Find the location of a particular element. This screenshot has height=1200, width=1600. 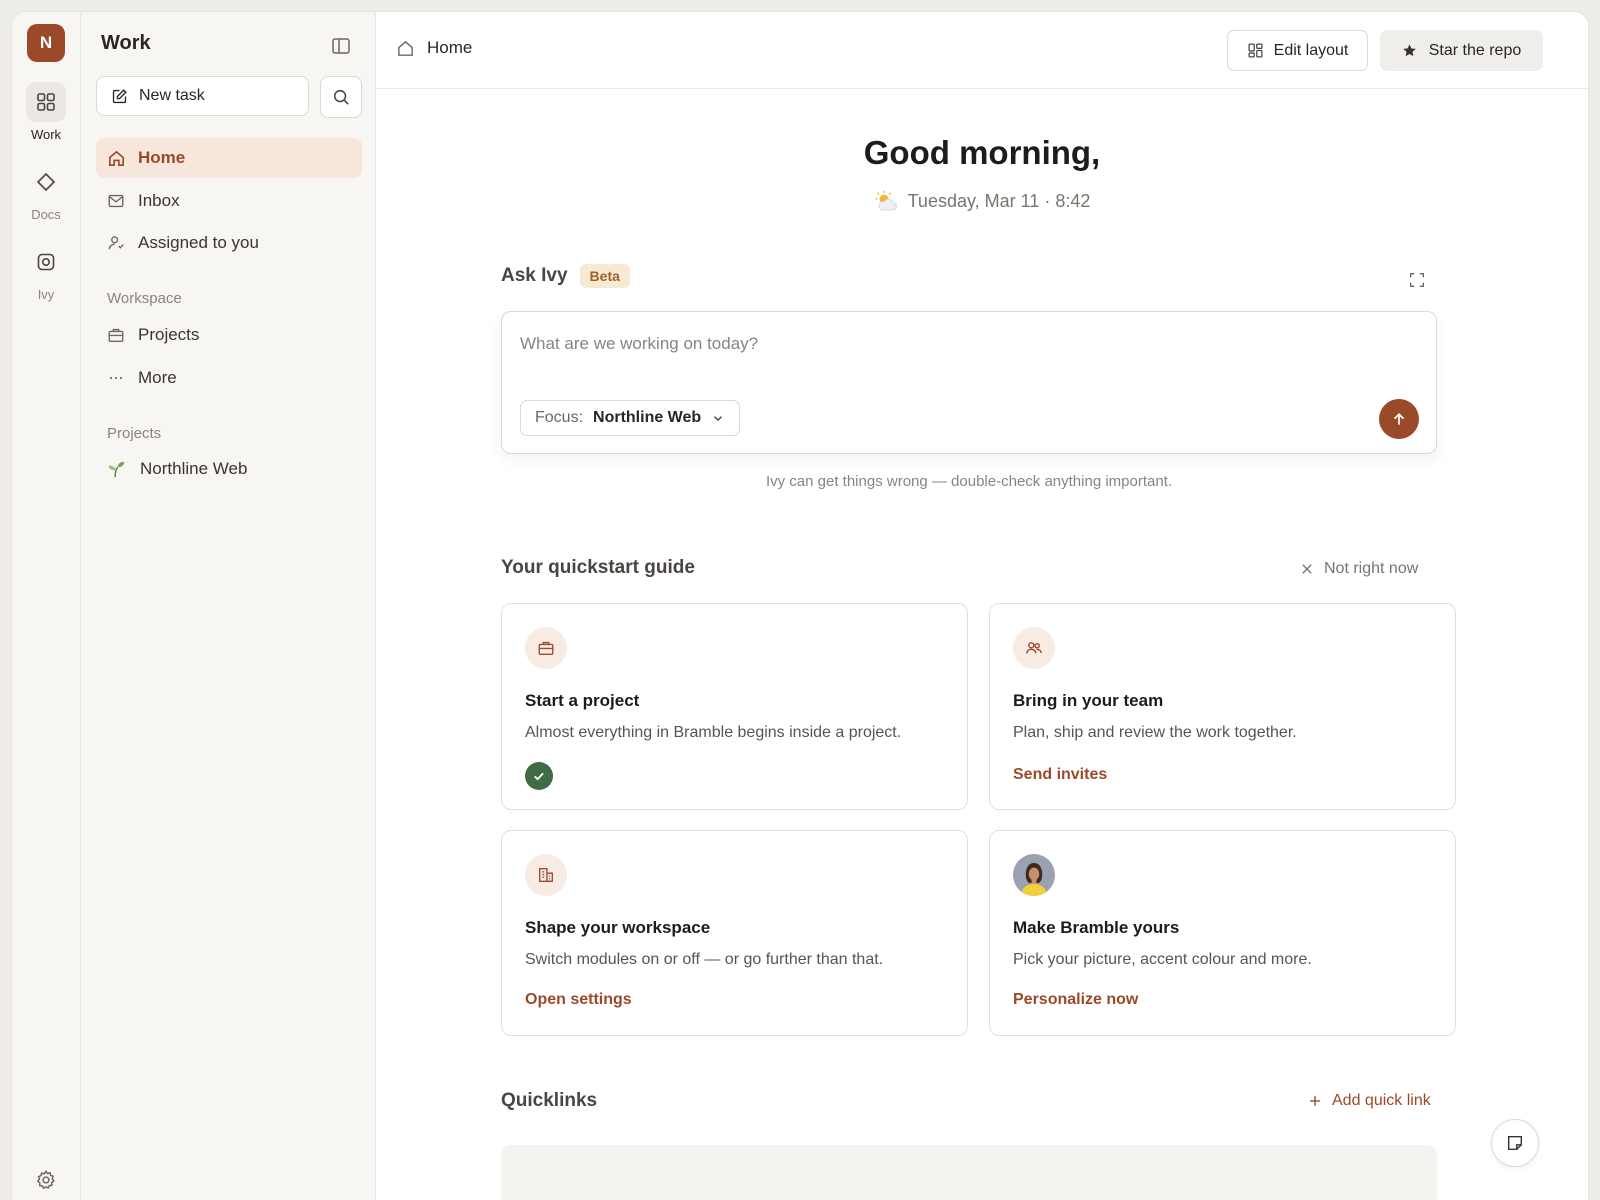

edit-icon is located at coordinates (119, 96).